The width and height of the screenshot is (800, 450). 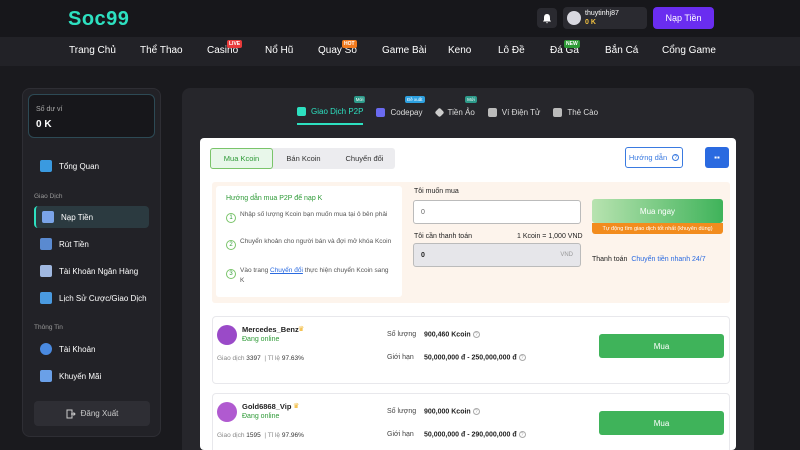 What do you see at coordinates (80, 376) in the screenshot?
I see `sidebar-item-label: Khuyến Mãi` at bounding box center [80, 376].